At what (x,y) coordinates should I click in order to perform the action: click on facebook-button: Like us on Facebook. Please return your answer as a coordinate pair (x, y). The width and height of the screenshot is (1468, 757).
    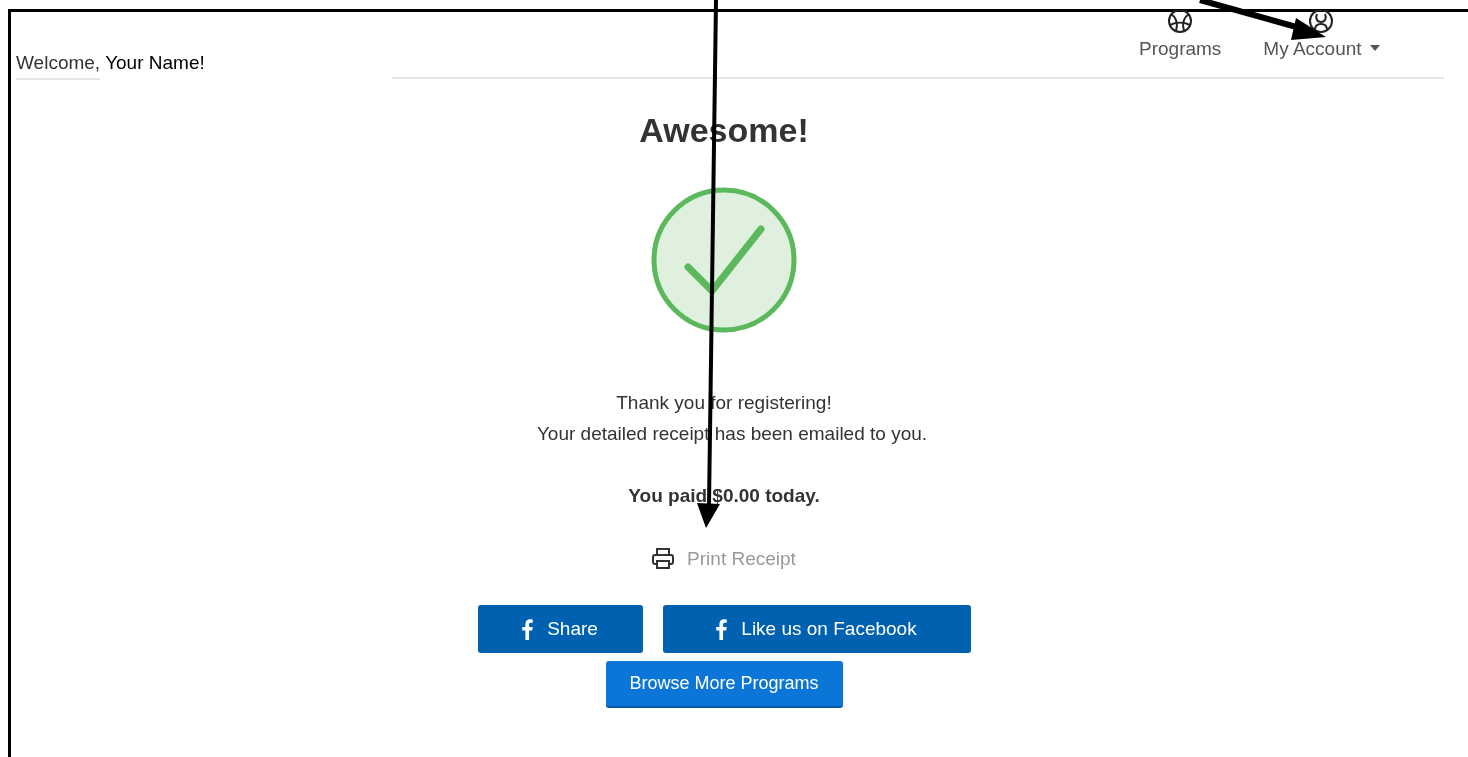
    Looking at the image, I should click on (816, 629).